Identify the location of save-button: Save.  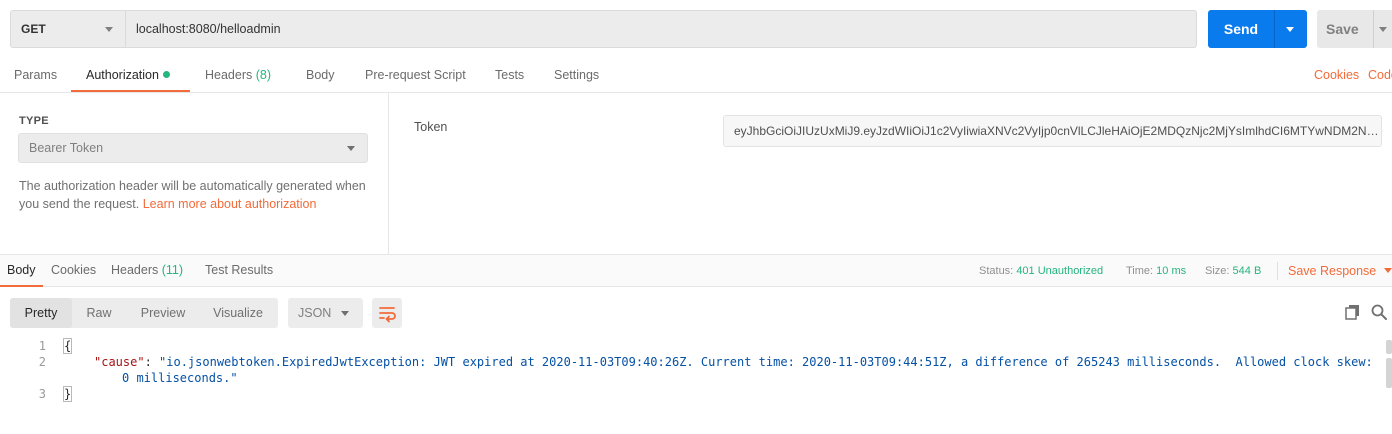
(1354, 29).